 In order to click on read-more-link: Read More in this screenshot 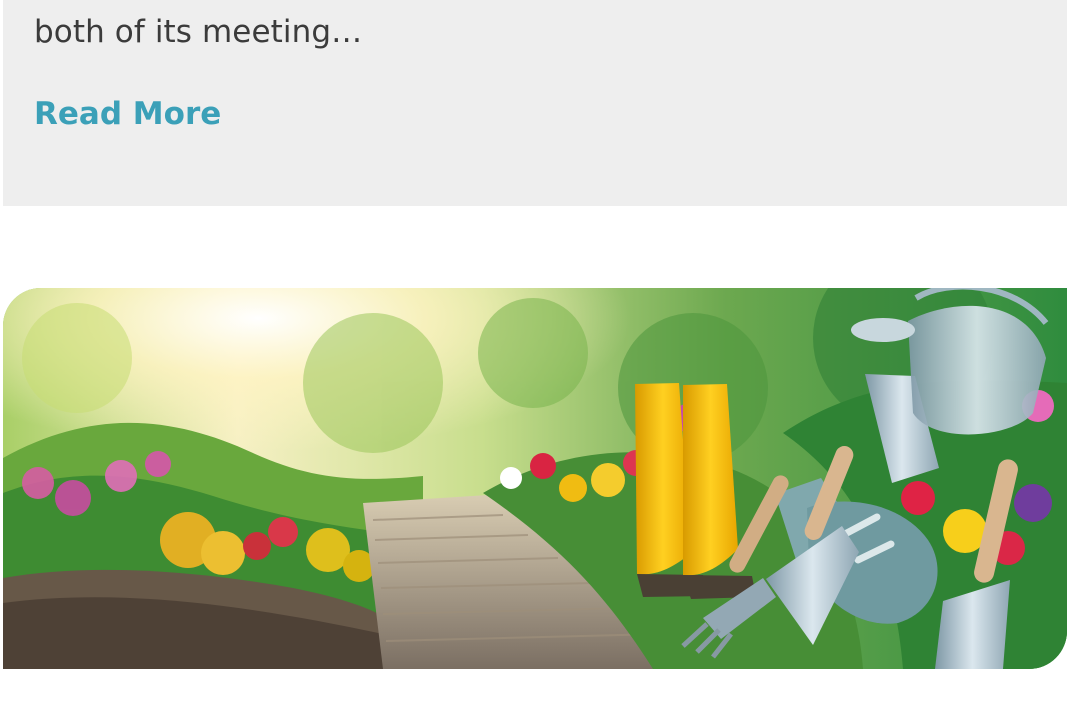, I will do `click(127, 114)`.